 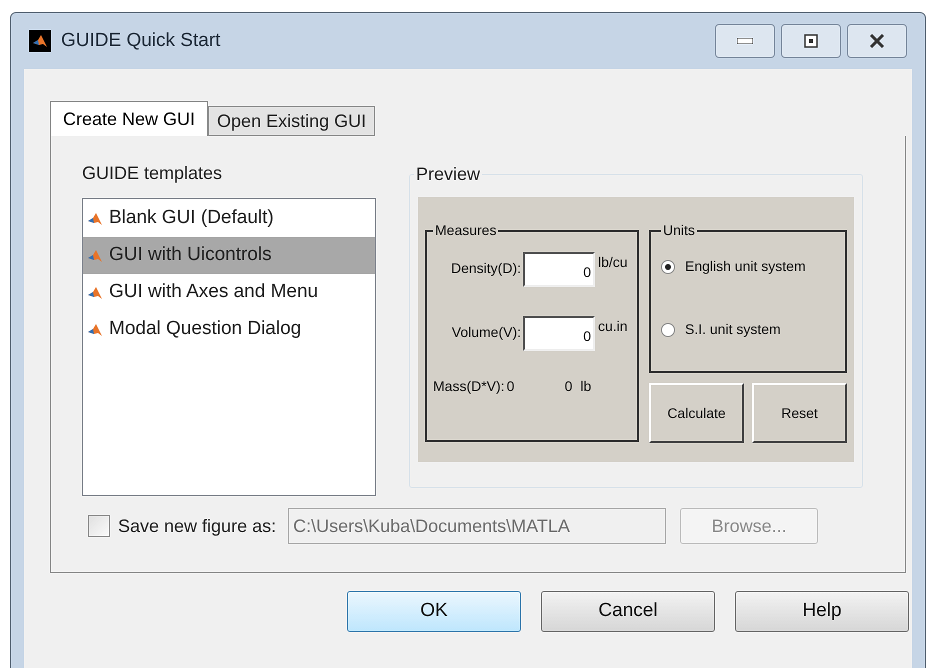 What do you see at coordinates (511, 386) in the screenshot?
I see `mass-value: 0` at bounding box center [511, 386].